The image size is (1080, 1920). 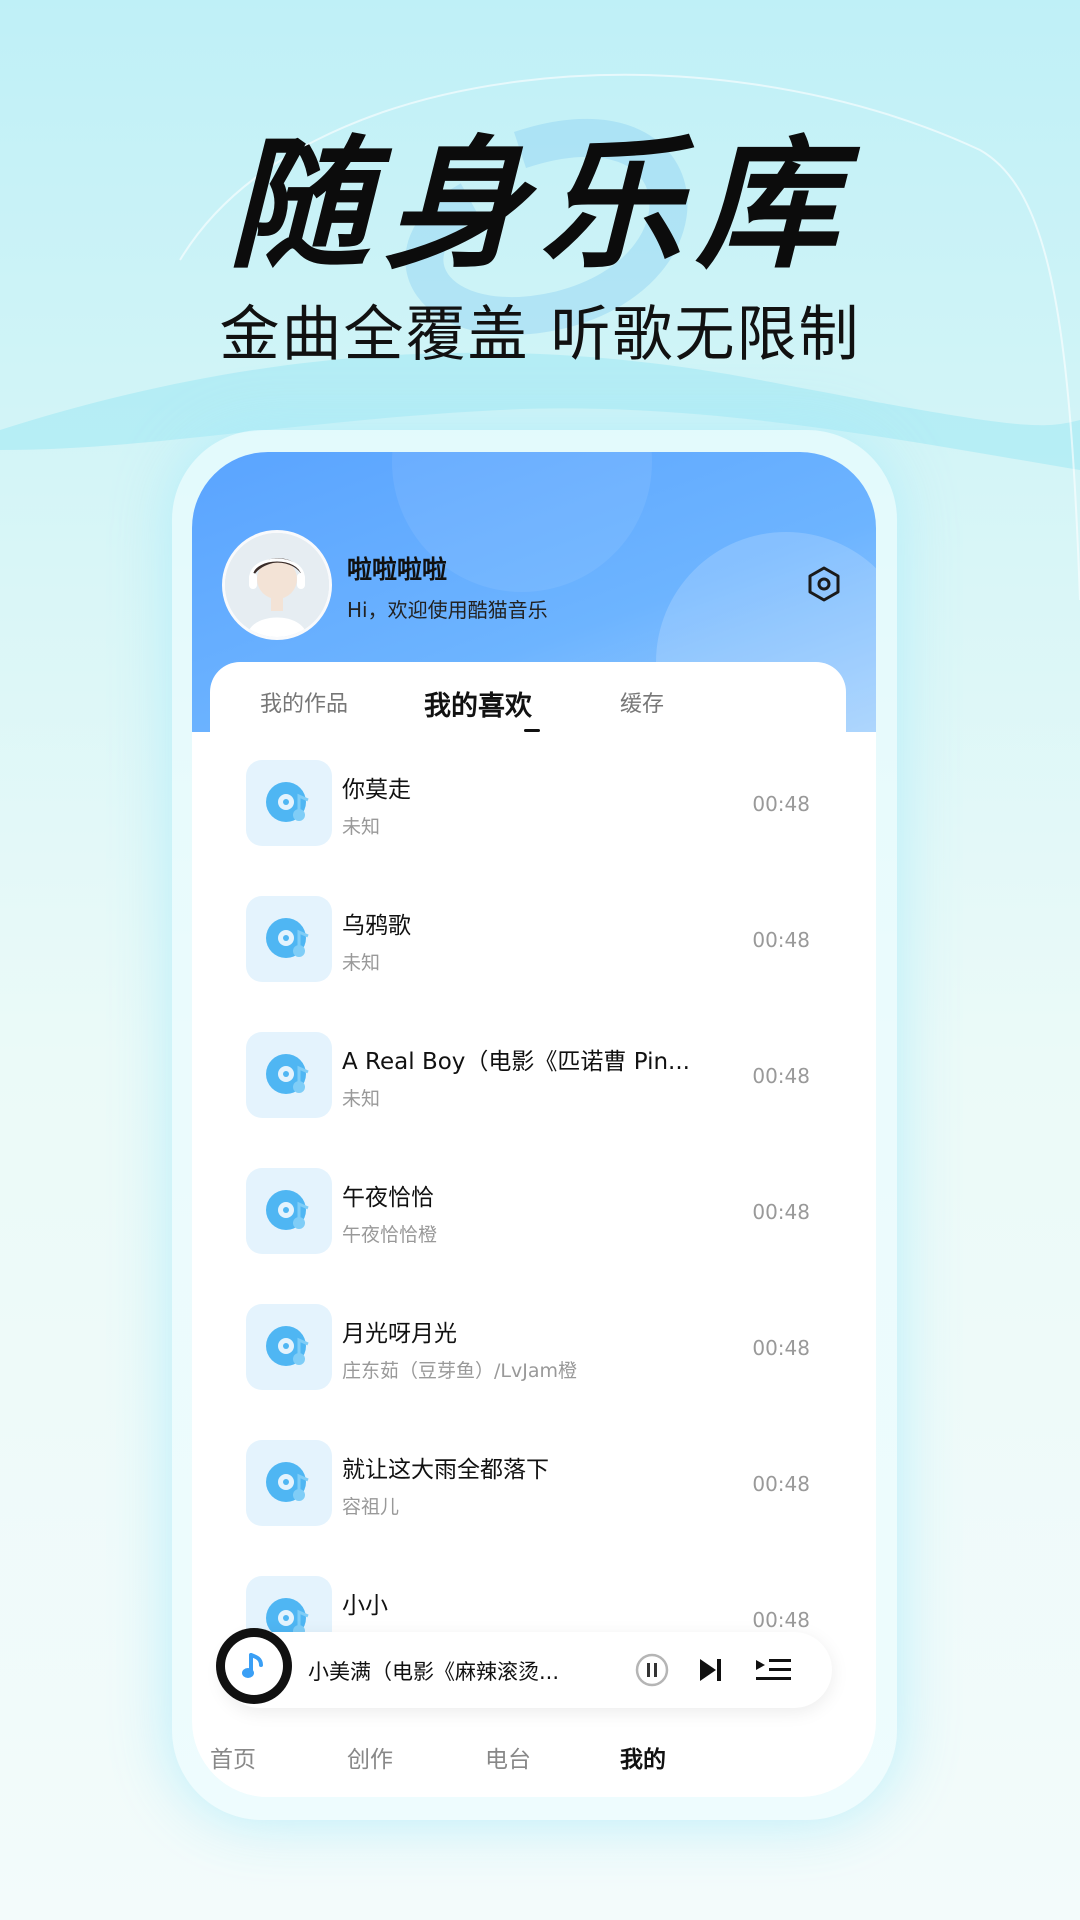 I want to click on song-artist: 午夜恰恰橙, so click(x=390, y=1235).